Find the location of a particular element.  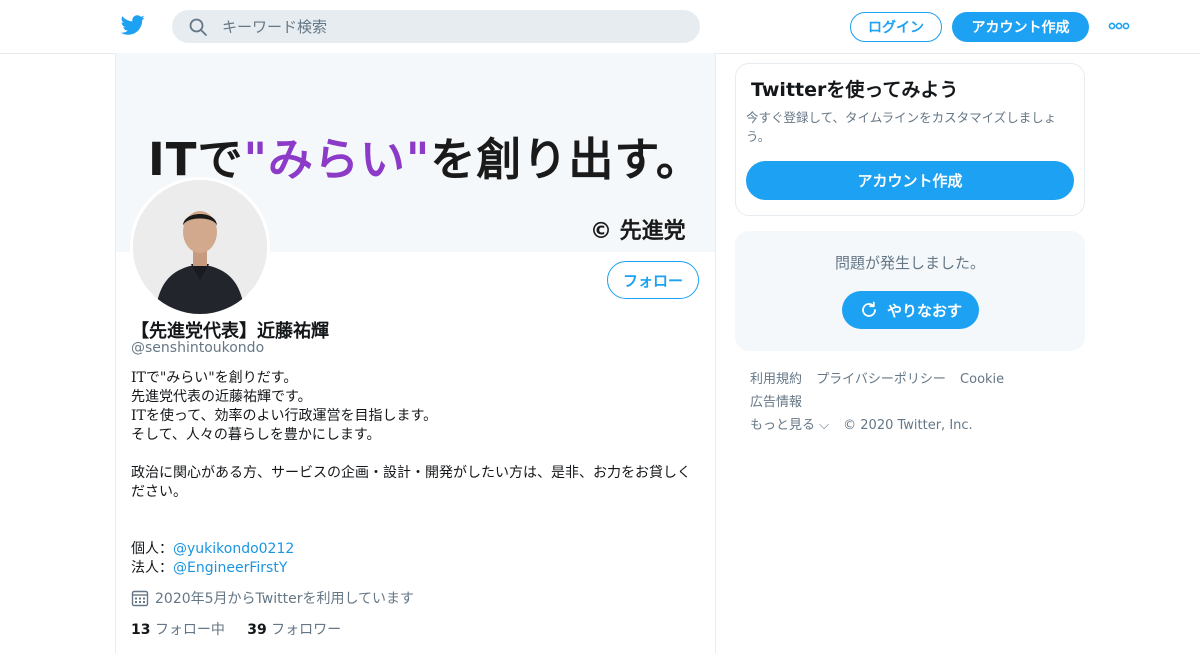

followers-label: フォロワー is located at coordinates (306, 630).